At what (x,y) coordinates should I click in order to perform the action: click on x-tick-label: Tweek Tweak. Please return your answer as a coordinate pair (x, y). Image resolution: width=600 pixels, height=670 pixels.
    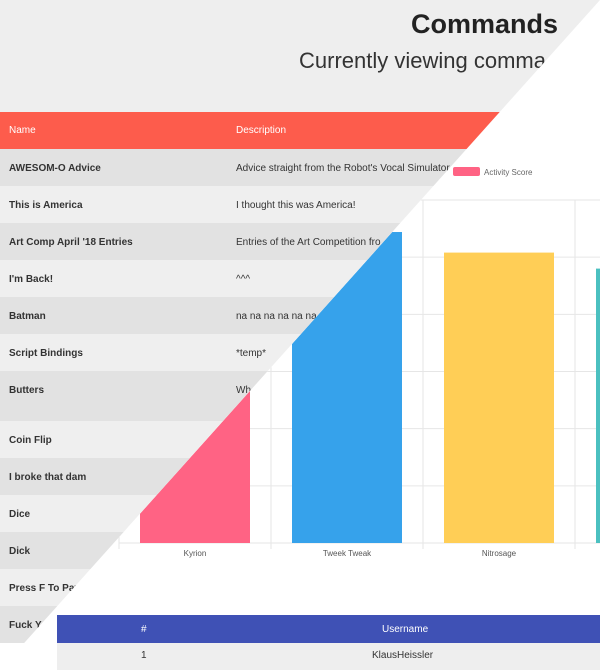
    Looking at the image, I should click on (347, 553).